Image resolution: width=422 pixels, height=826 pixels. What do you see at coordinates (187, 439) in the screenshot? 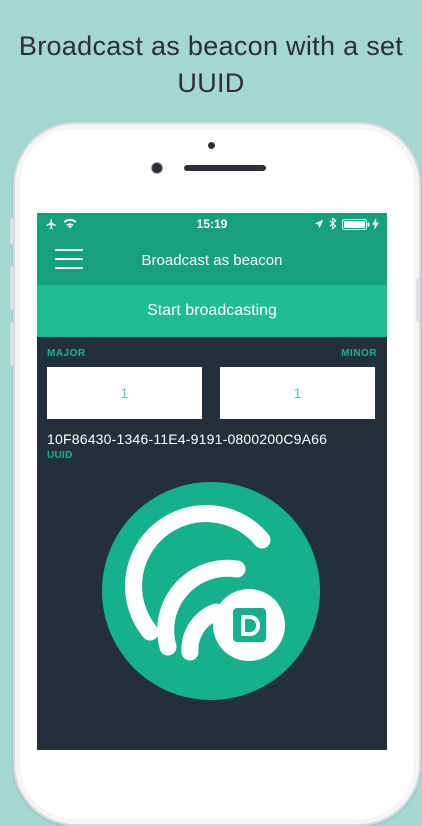
I see `uuid-value: 10F86430-1346-11E4-9191-0800200C9A66` at bounding box center [187, 439].